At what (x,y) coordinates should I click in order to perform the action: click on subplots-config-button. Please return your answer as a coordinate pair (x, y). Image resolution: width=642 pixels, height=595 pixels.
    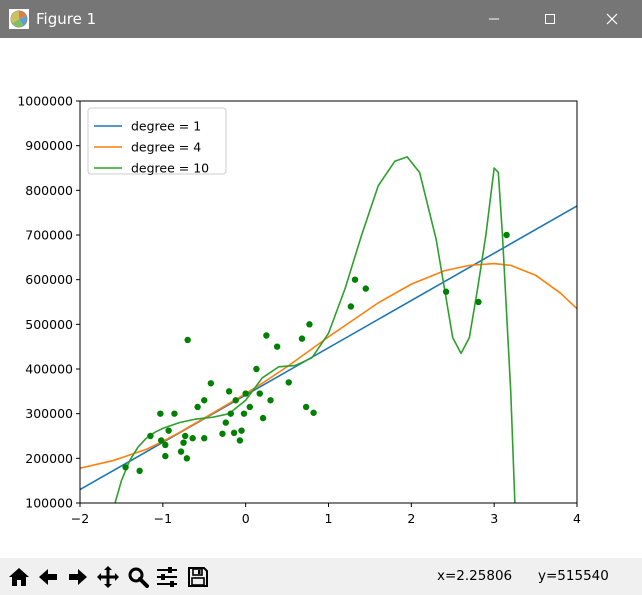
    Looking at the image, I should click on (166, 576).